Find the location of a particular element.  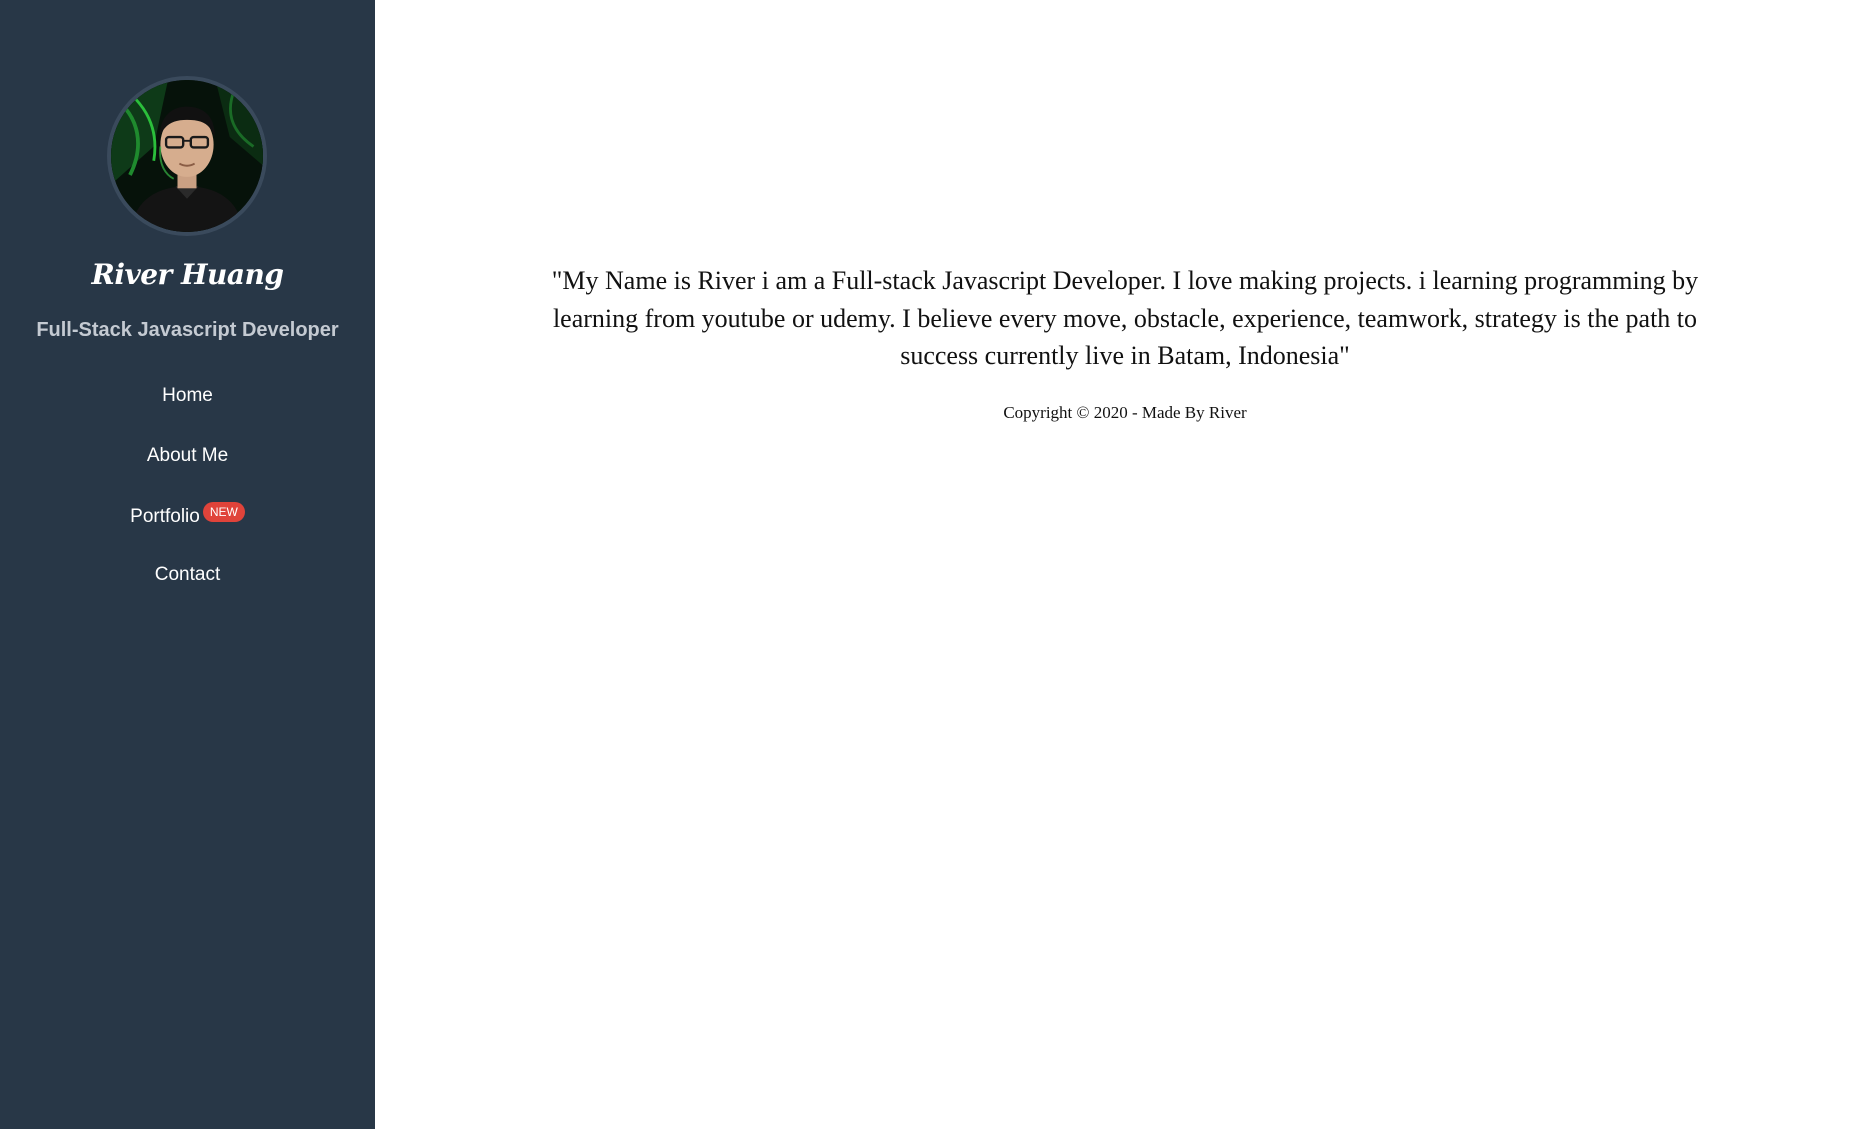

nav-item-label: Contact is located at coordinates (187, 574).